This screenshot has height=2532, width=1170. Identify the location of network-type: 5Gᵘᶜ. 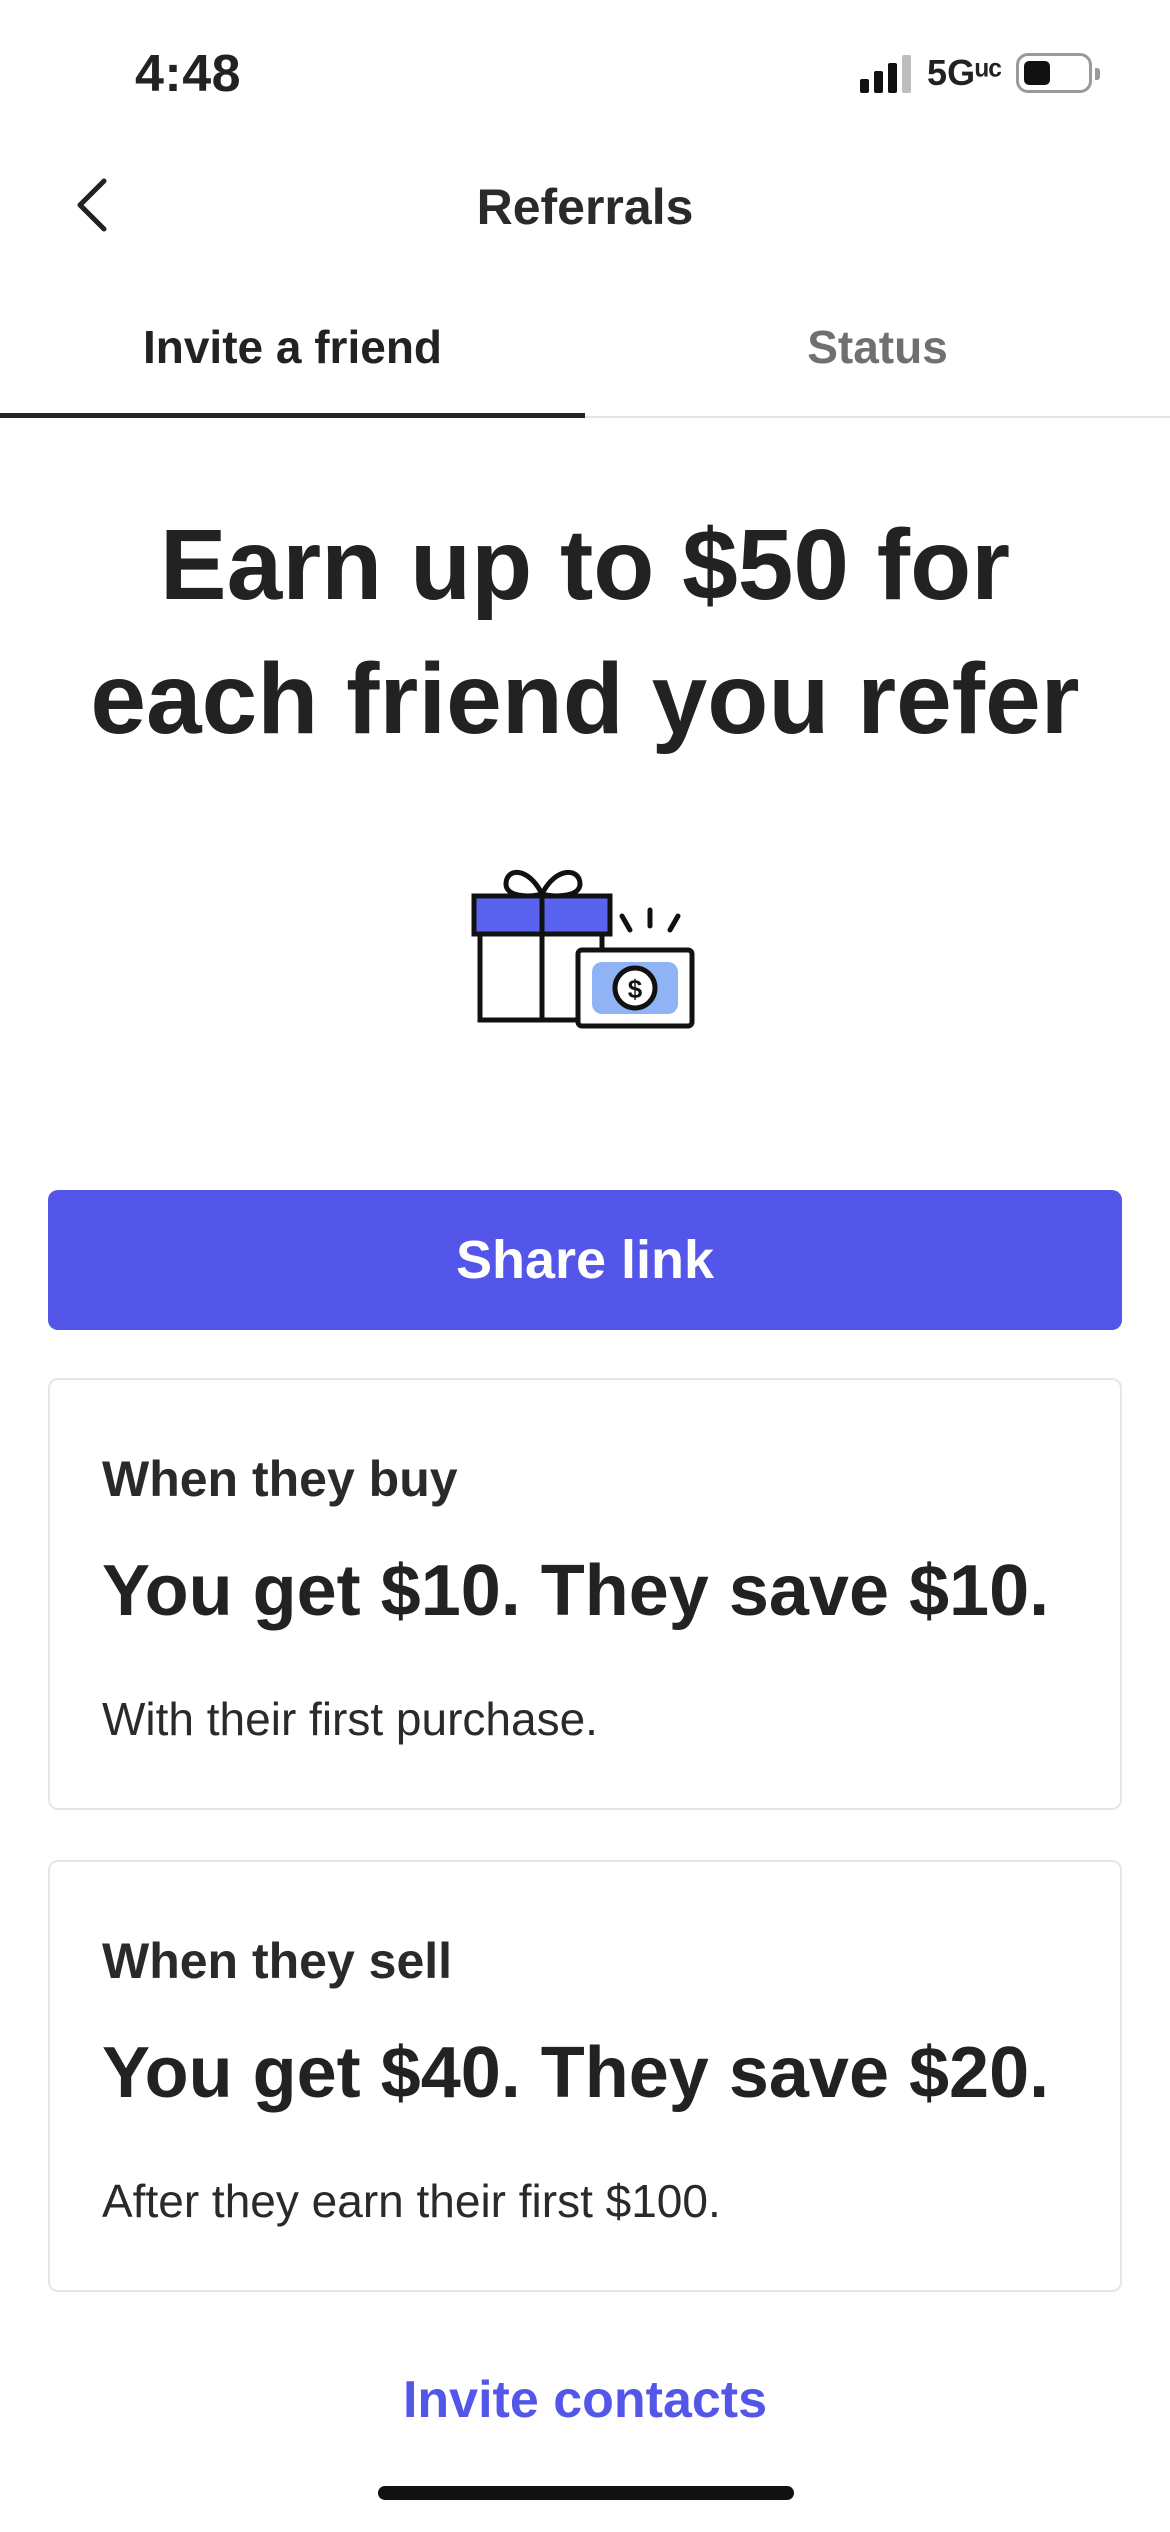
(964, 72).